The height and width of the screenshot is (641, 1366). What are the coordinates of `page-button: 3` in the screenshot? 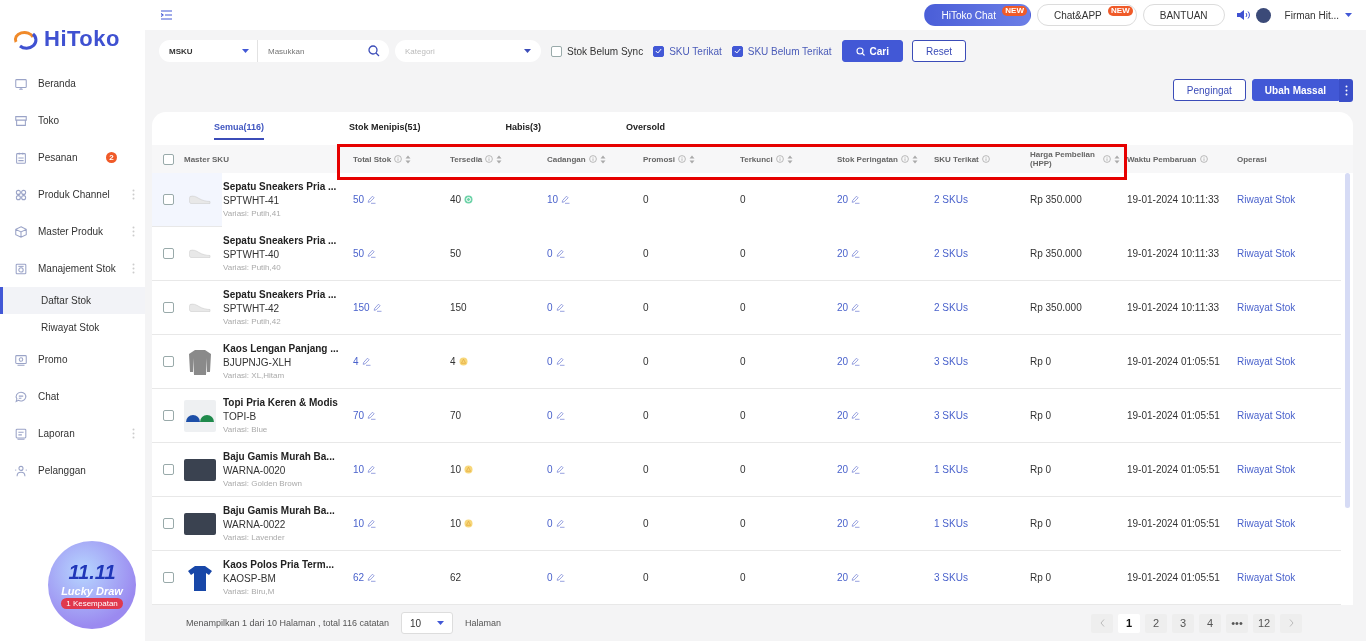 It's located at (1183, 623).